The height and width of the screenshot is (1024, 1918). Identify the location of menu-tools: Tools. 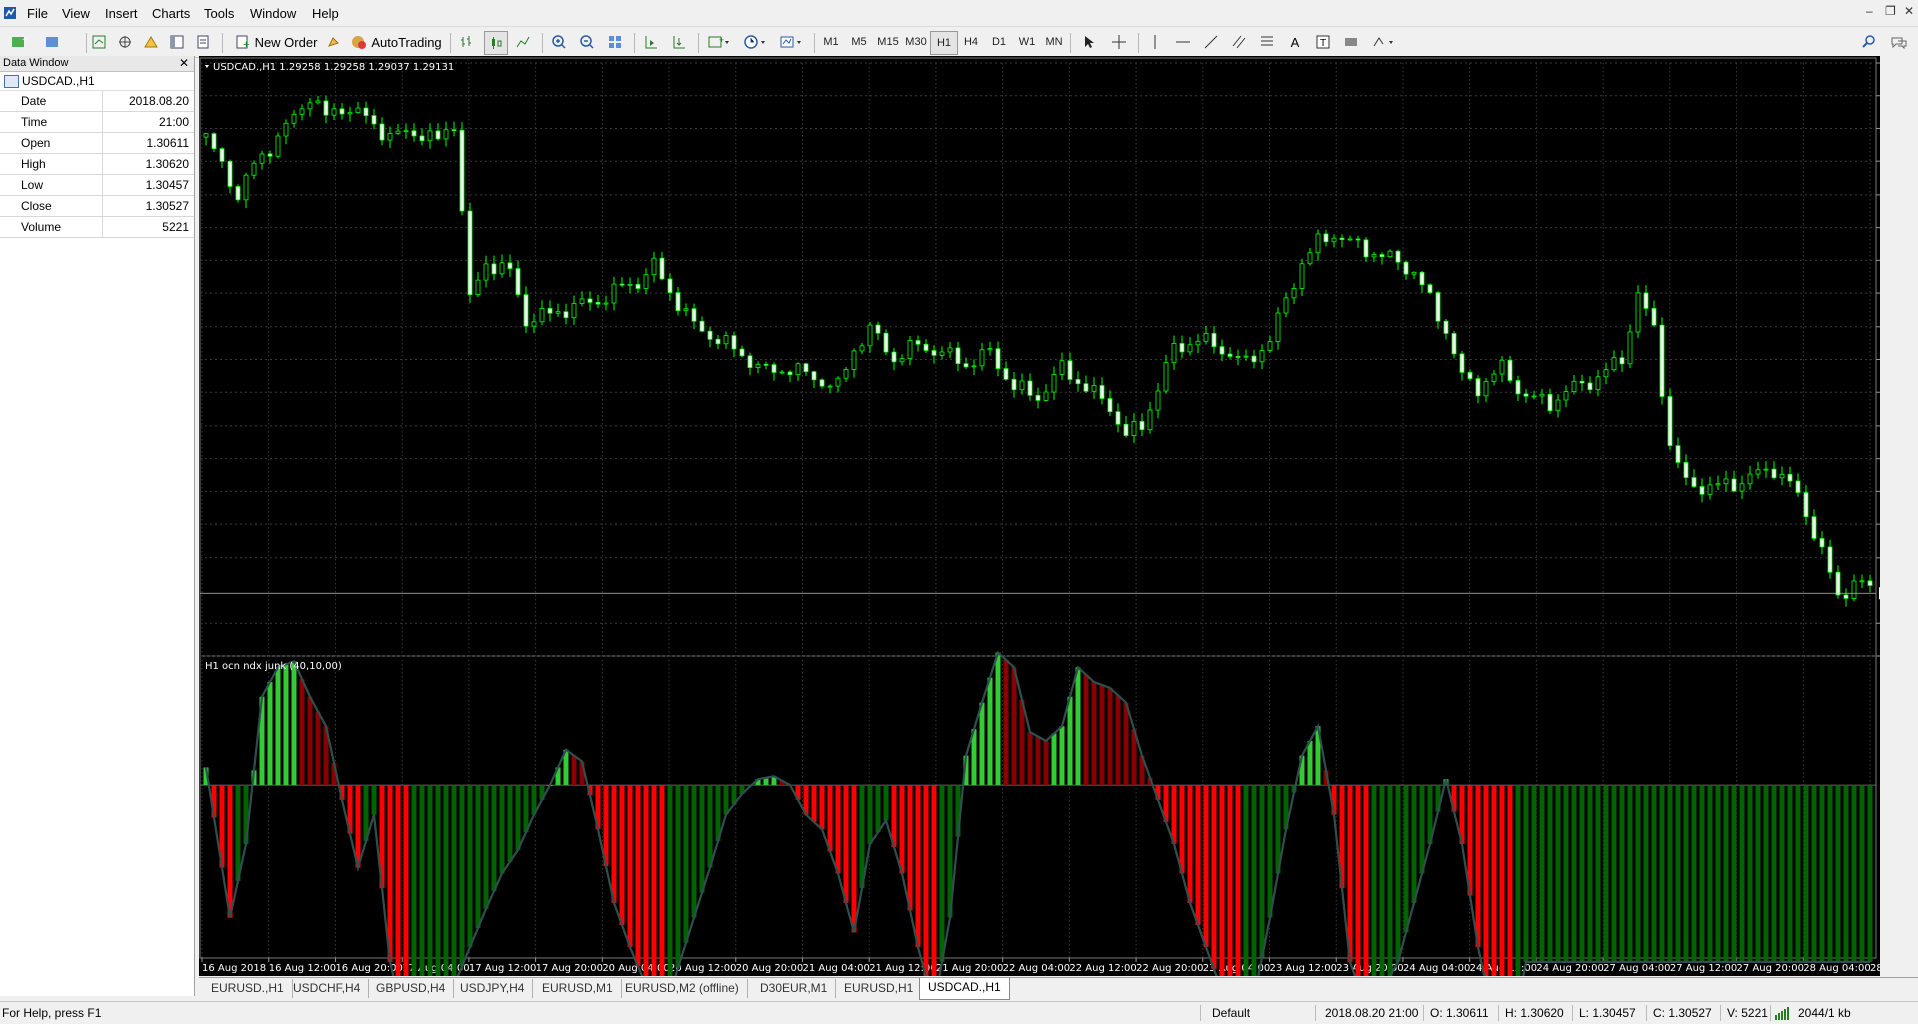
(219, 13).